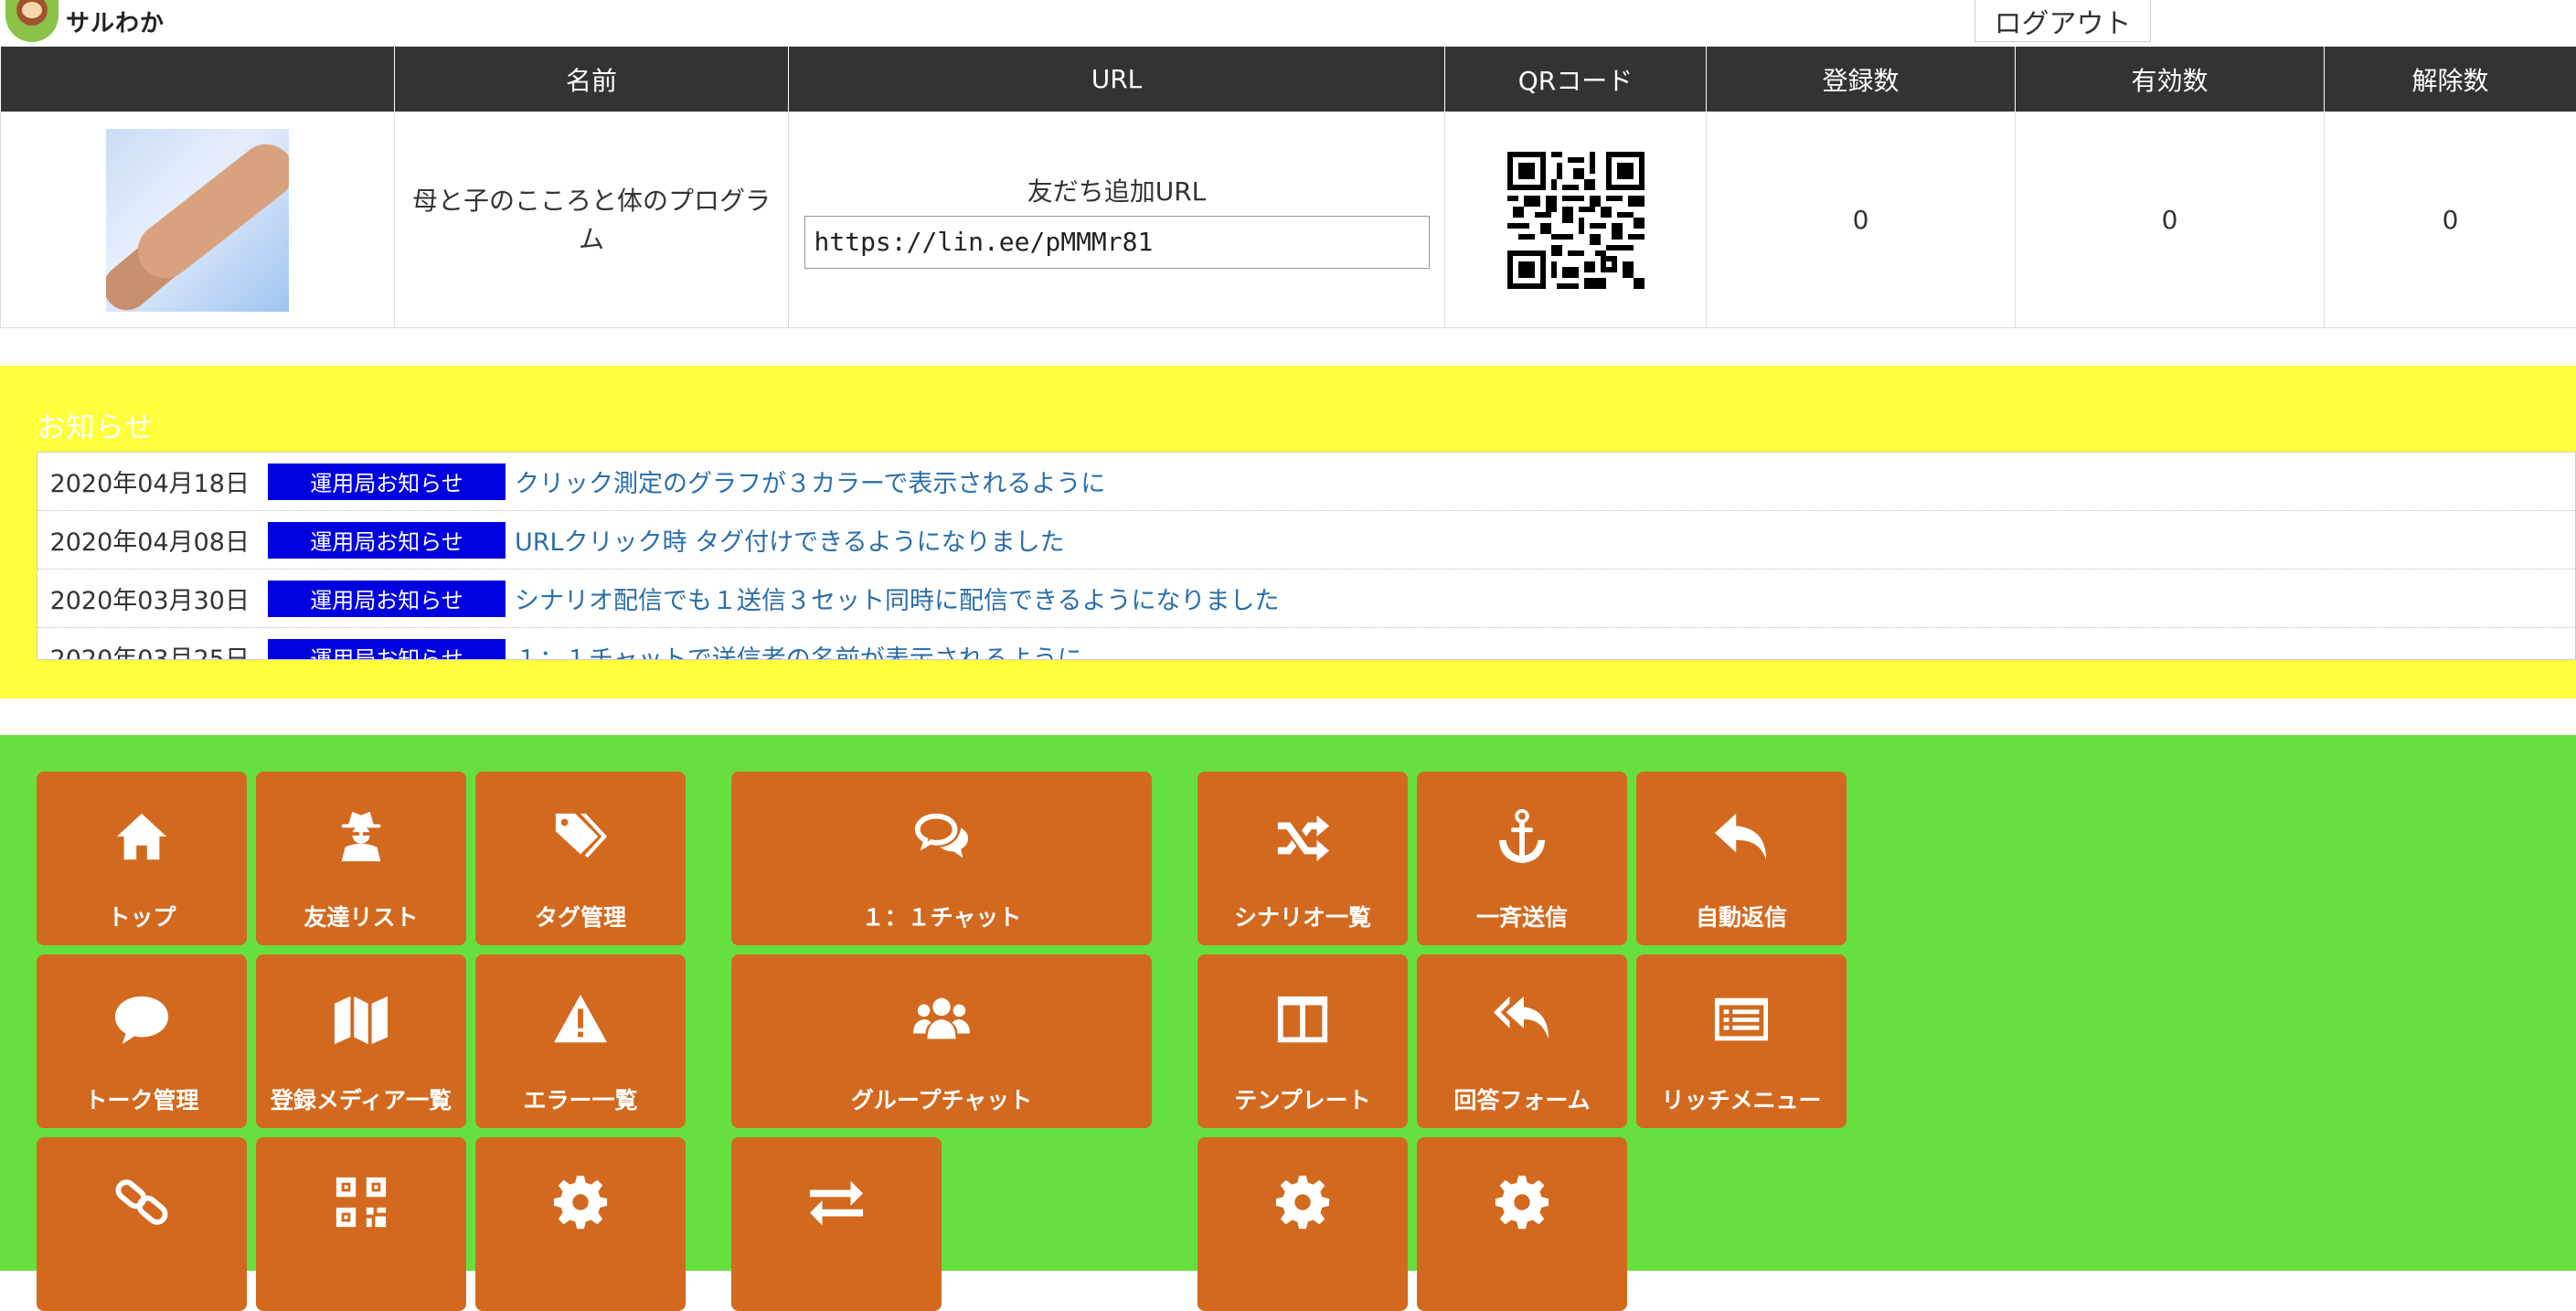  What do you see at coordinates (1303, 916) in the screenshot?
I see `menu-label: シナリオ一覧` at bounding box center [1303, 916].